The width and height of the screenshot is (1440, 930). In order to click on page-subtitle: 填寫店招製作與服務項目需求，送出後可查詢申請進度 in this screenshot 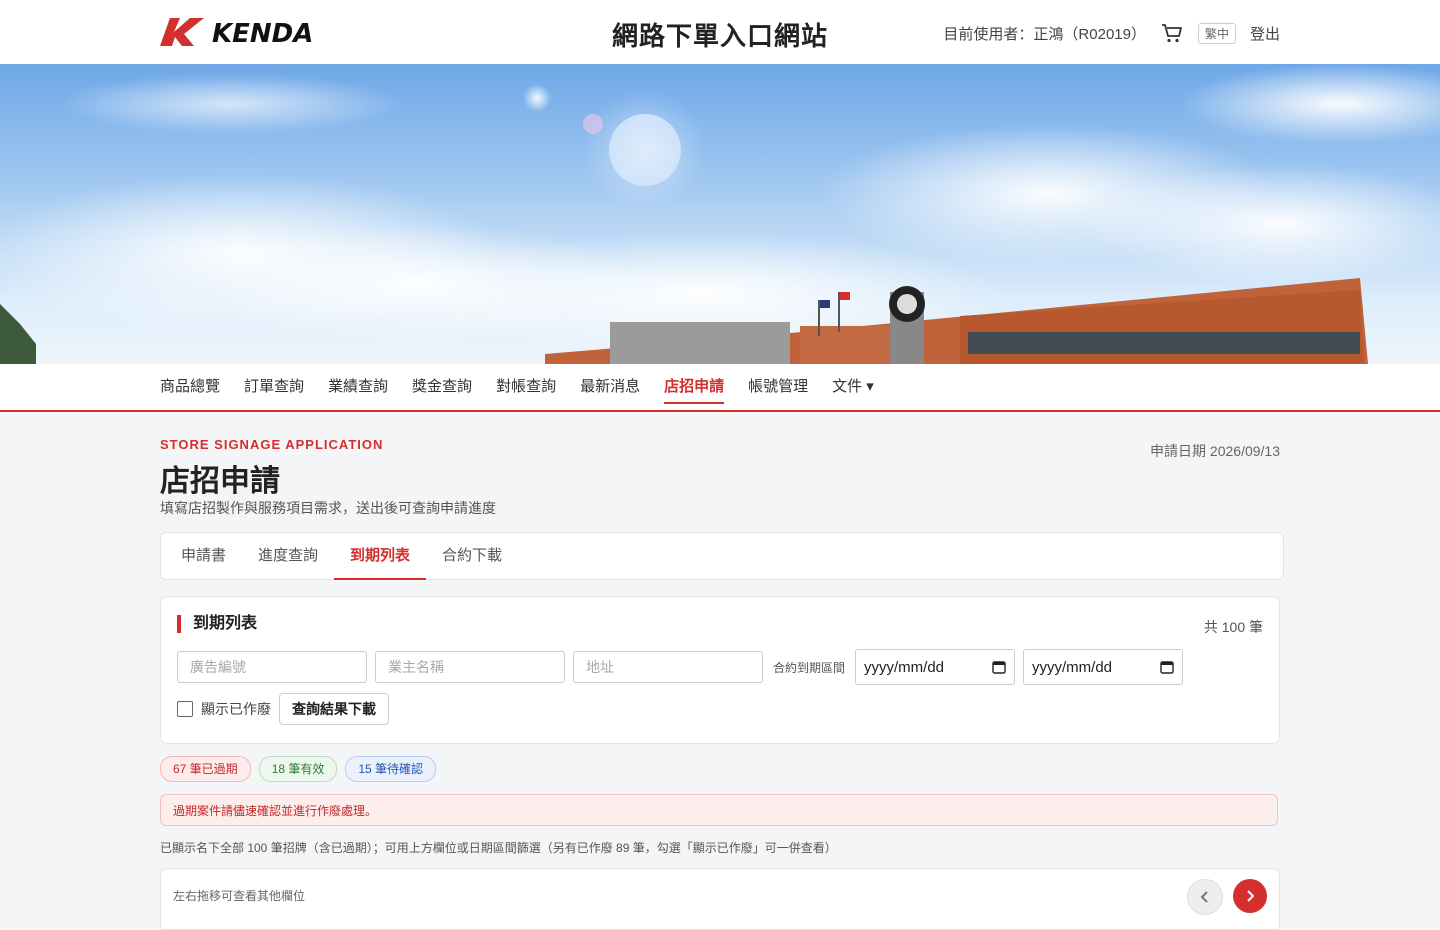, I will do `click(328, 508)`.